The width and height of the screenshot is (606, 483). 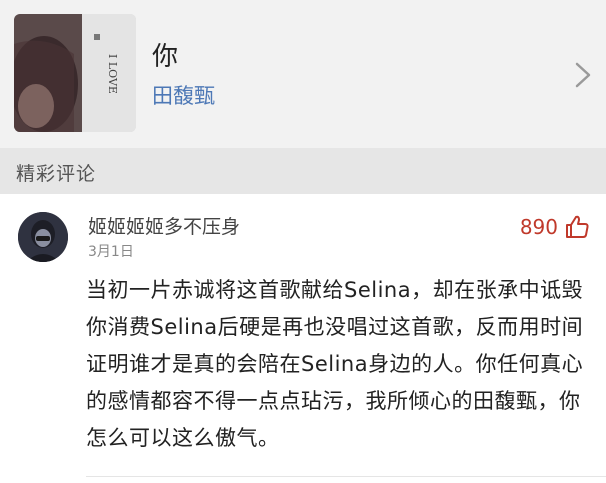 I want to click on song-title: 你, so click(x=166, y=57).